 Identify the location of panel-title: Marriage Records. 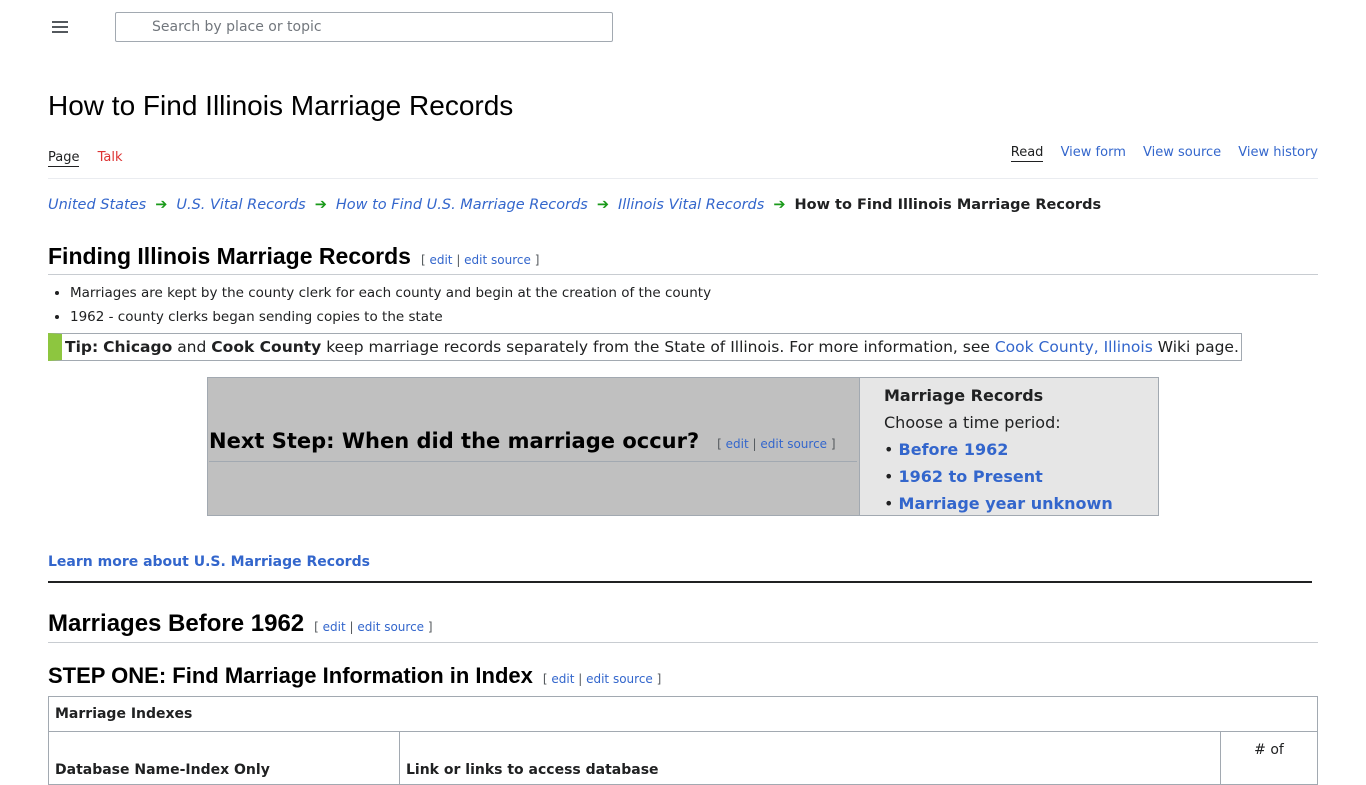
(964, 395).